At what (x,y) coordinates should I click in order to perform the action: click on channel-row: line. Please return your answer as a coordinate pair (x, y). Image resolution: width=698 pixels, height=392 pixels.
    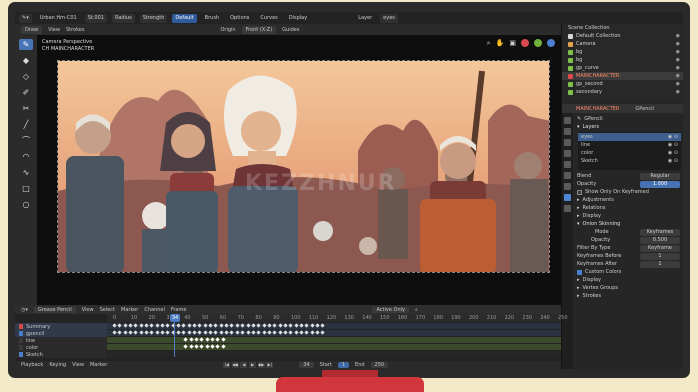
    Looking at the image, I should click on (61, 340).